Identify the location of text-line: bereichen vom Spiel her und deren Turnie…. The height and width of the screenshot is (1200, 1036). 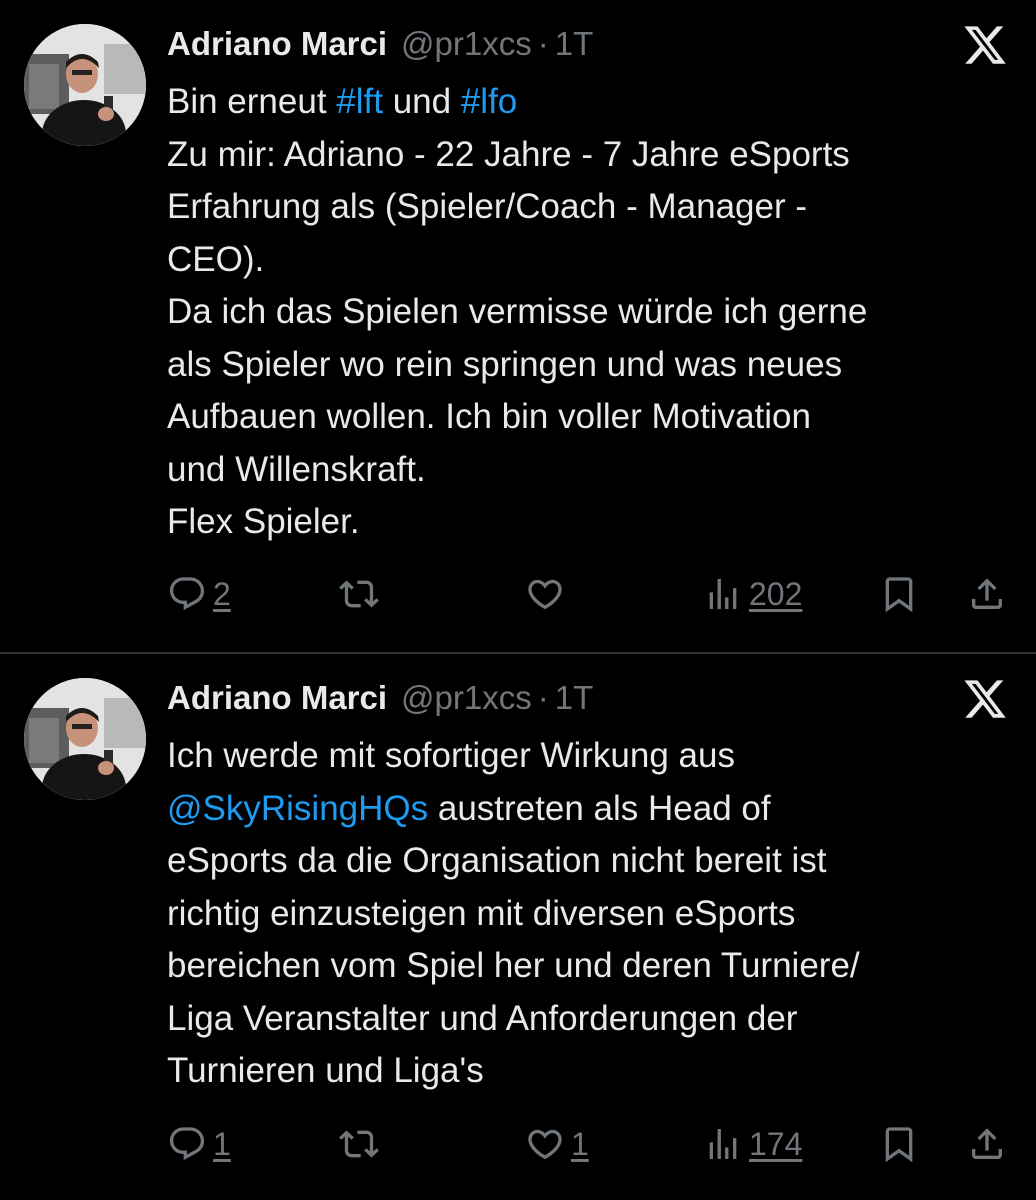
(513, 965).